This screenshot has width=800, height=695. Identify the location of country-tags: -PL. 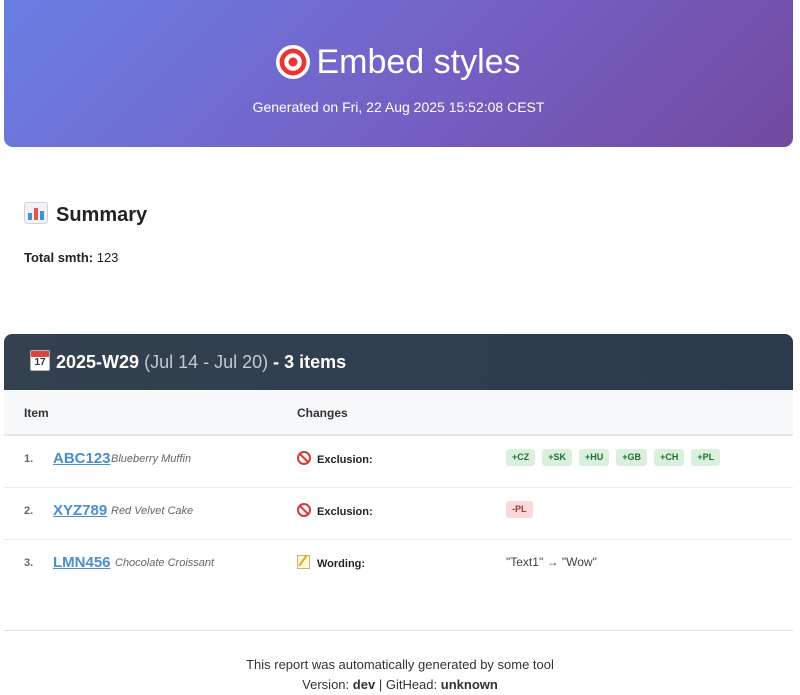
(519, 509).